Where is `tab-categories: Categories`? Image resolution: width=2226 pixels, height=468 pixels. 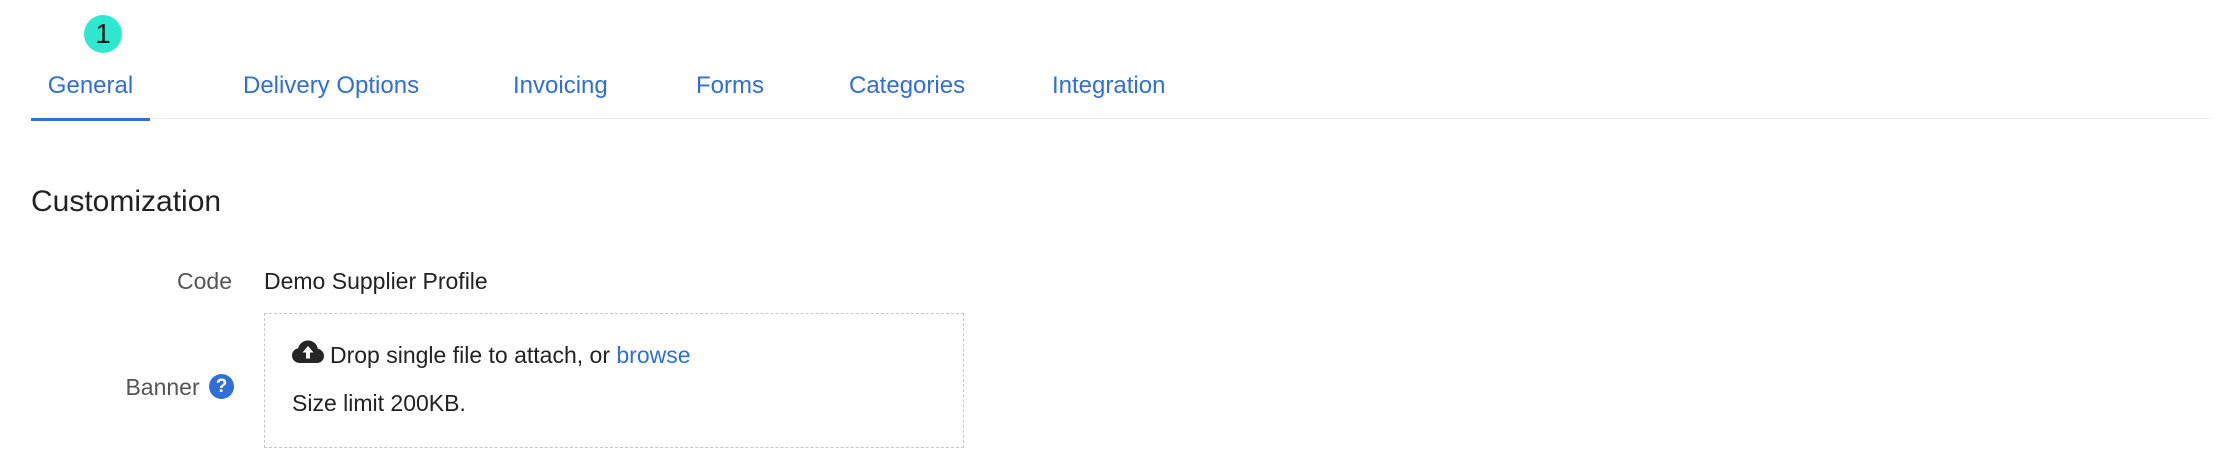 tab-categories: Categories is located at coordinates (907, 89).